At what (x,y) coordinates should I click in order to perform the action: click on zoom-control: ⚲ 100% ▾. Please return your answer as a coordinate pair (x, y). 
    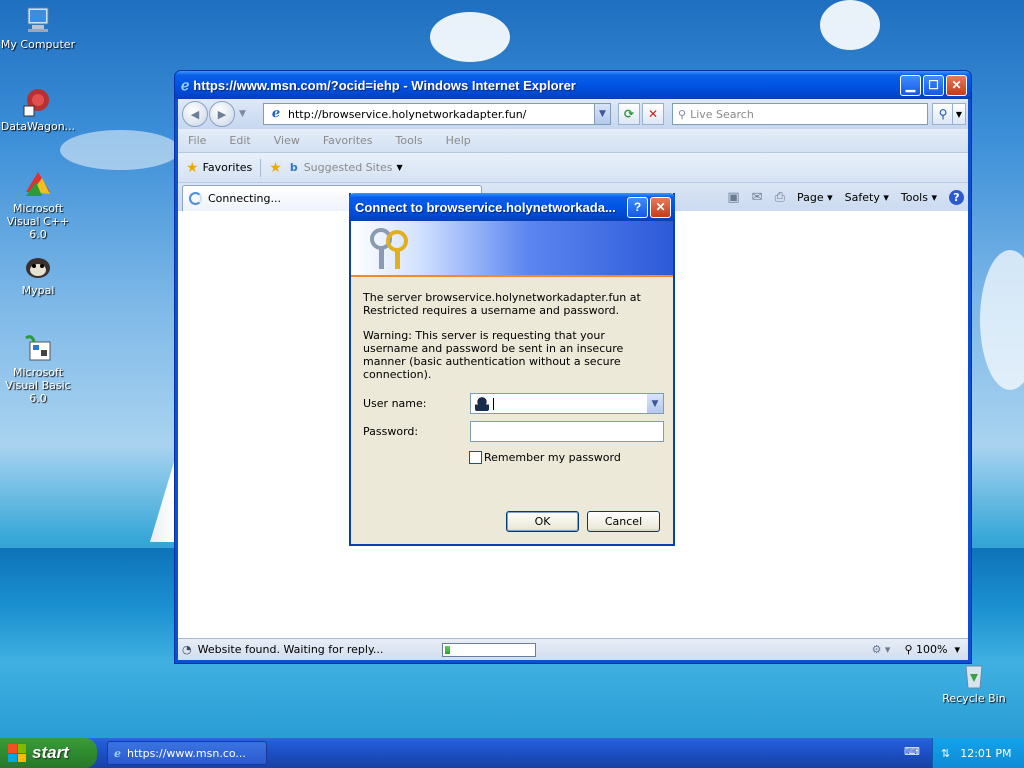
    Looking at the image, I should click on (932, 649).